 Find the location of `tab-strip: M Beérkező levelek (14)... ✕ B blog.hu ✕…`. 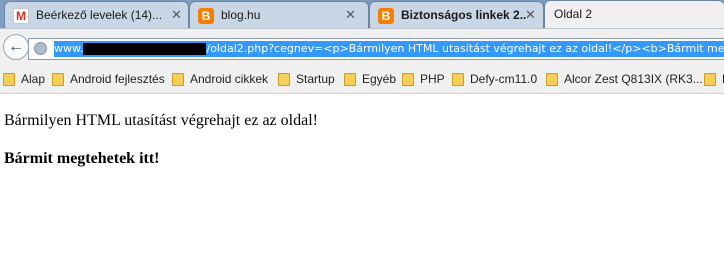

tab-strip: M Beérkező levelek (14)... ✕ B blog.hu ✕… is located at coordinates (362, 14).